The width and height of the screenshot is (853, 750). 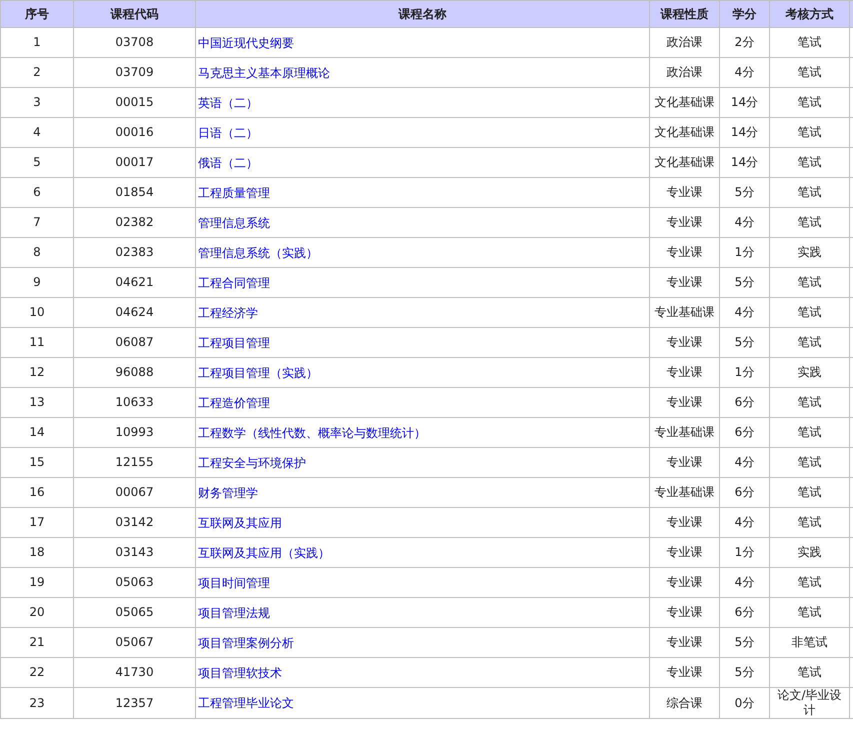 I want to click on table-cell: 10, so click(x=37, y=313).